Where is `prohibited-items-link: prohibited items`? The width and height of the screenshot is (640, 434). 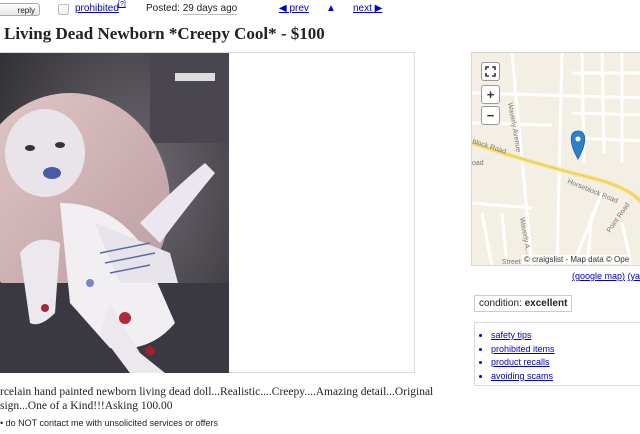 prohibited-items-link: prohibited items is located at coordinates (523, 349).